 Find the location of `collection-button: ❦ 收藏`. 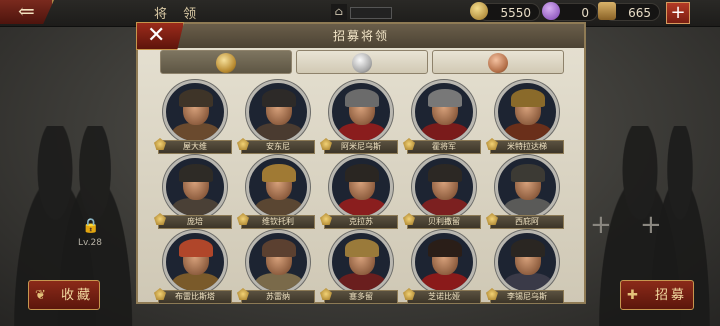

collection-button: ❦ 收藏 is located at coordinates (64, 295).